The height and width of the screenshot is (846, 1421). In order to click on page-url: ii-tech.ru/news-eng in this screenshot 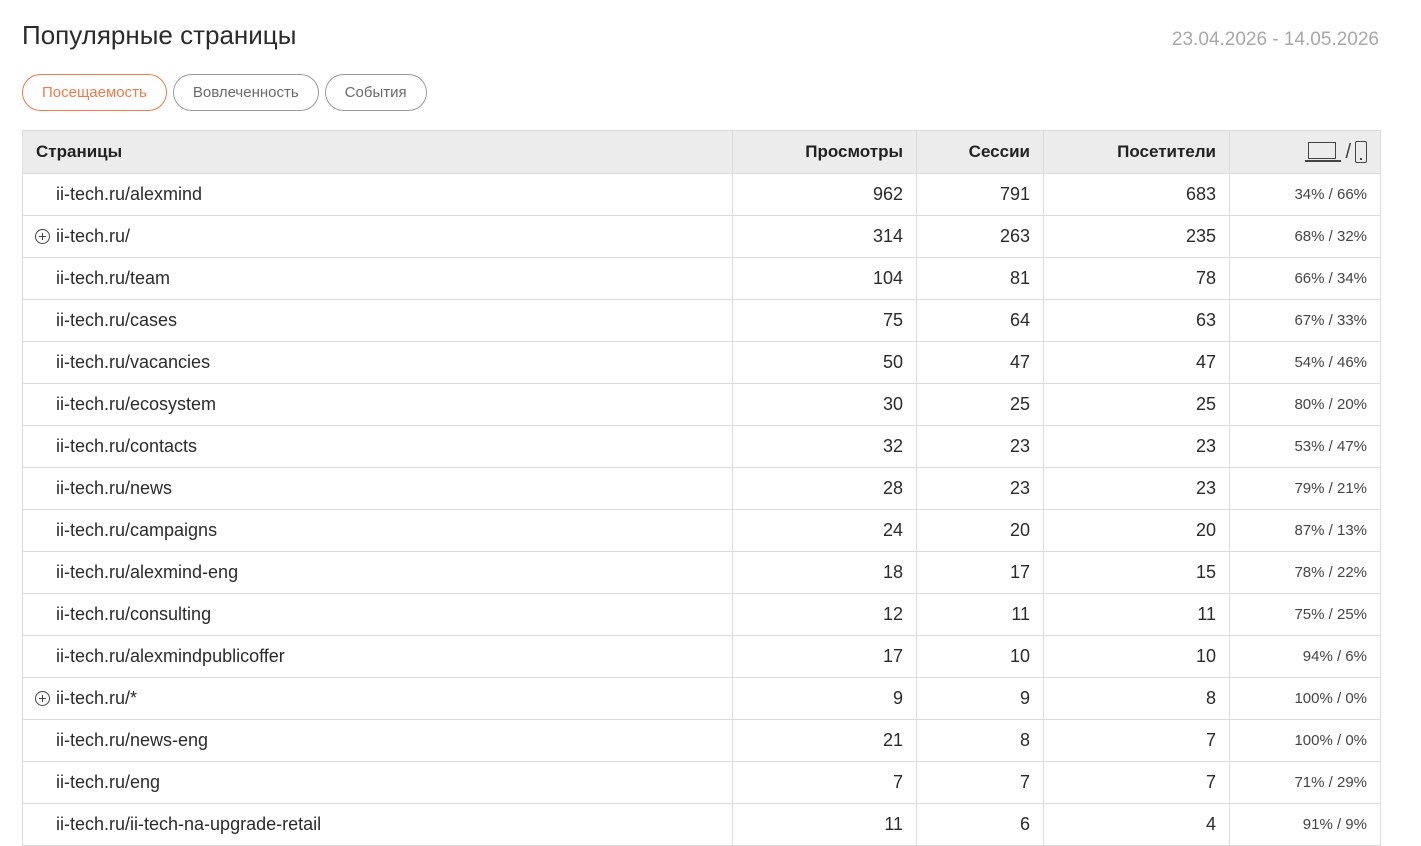, I will do `click(132, 740)`.